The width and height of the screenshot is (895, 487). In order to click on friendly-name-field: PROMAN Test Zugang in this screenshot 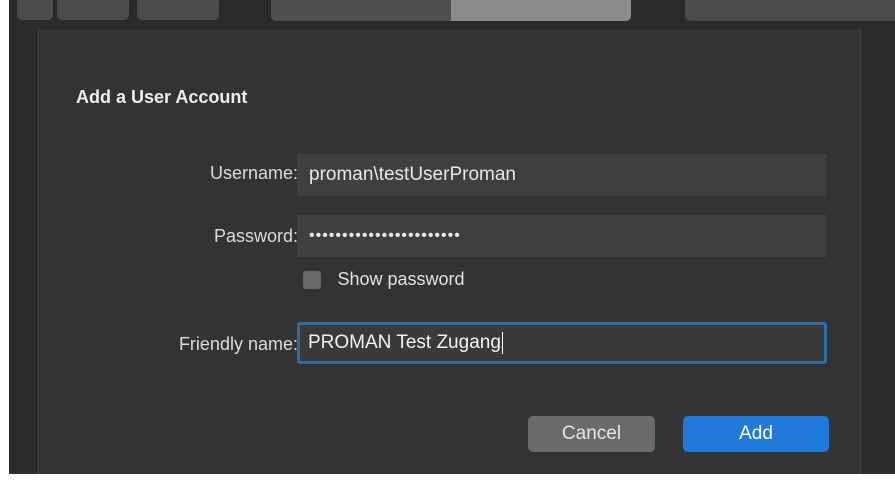, I will do `click(562, 343)`.